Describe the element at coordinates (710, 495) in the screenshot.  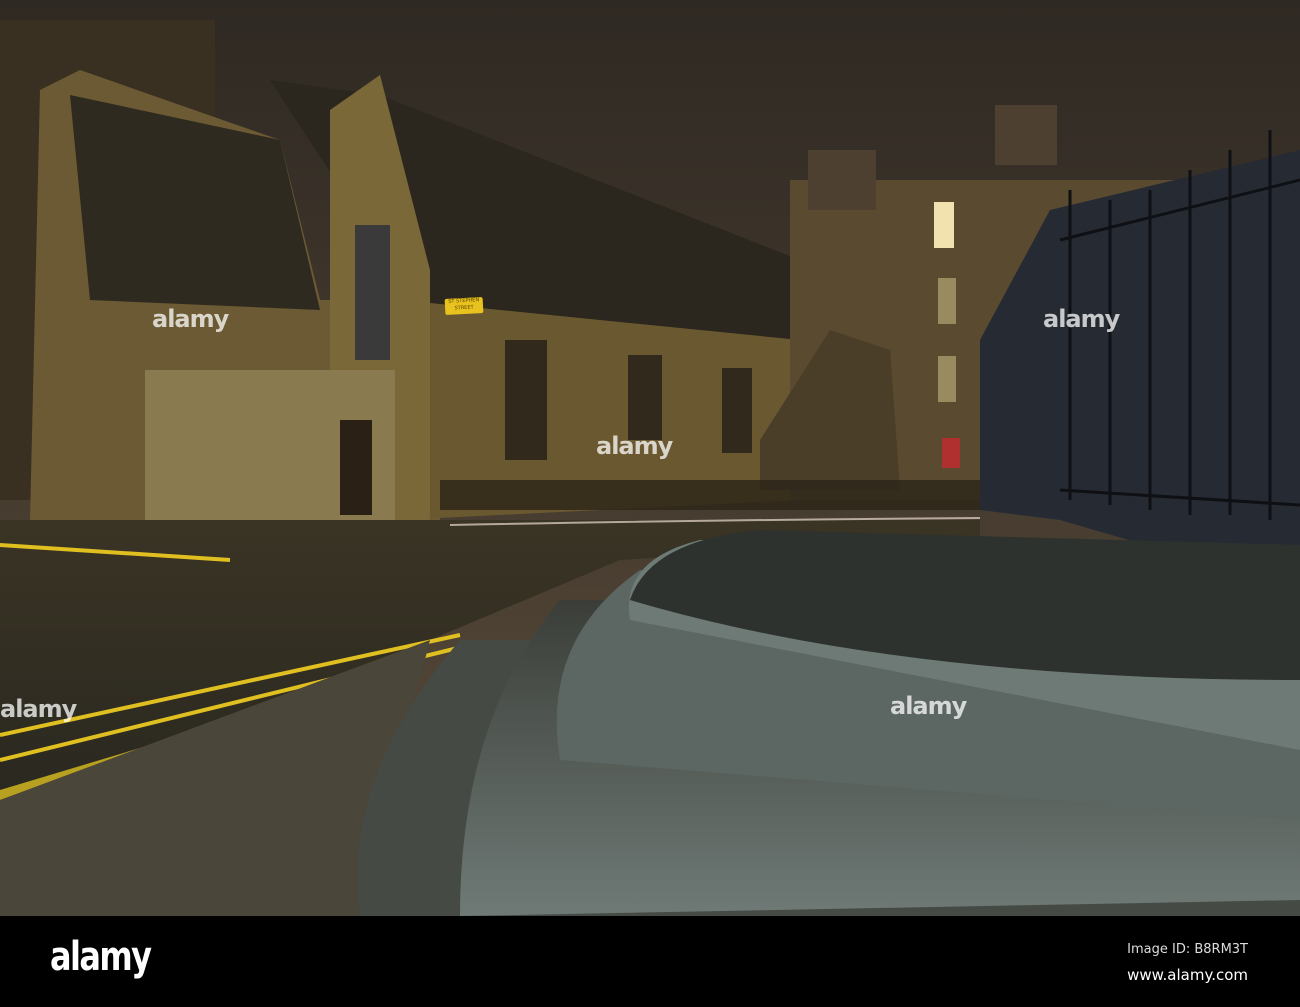
I see `low-railing` at that location.